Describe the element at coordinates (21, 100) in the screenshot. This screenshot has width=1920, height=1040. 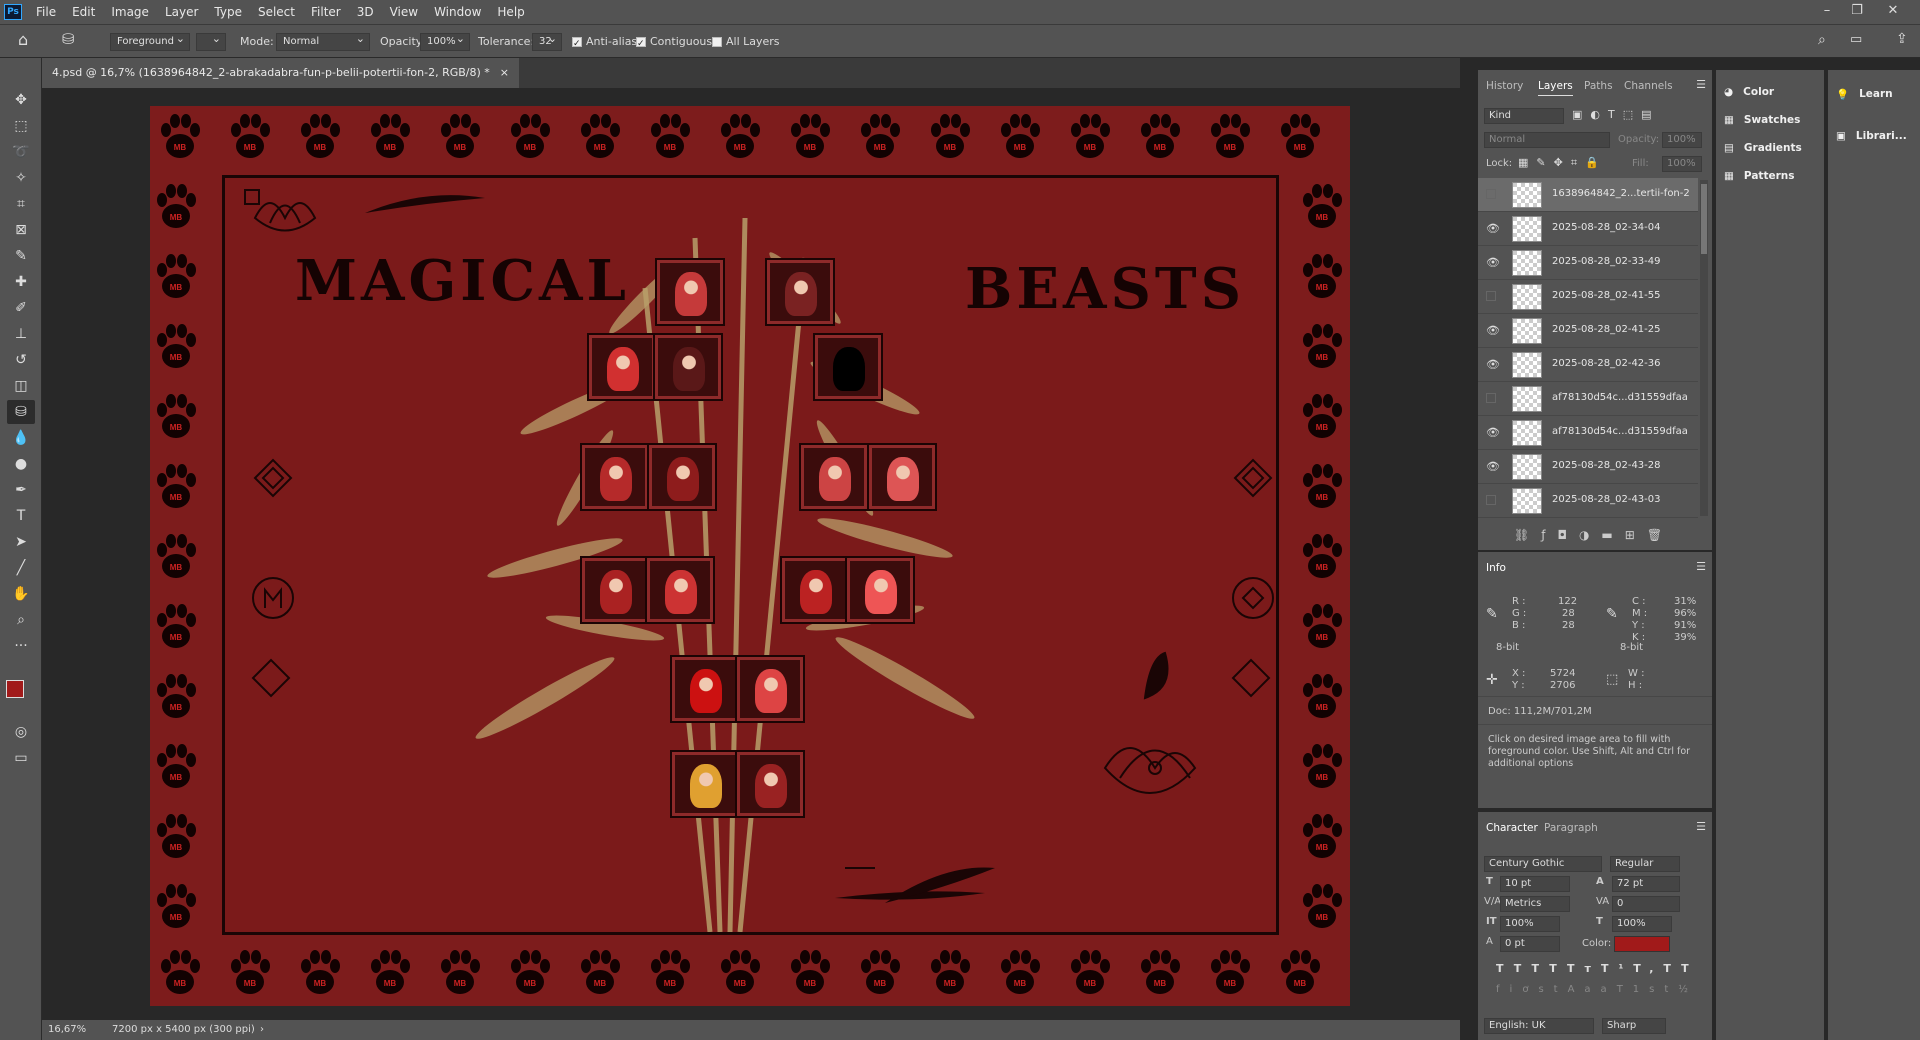
I see `move-tool-icon: ✥` at that location.